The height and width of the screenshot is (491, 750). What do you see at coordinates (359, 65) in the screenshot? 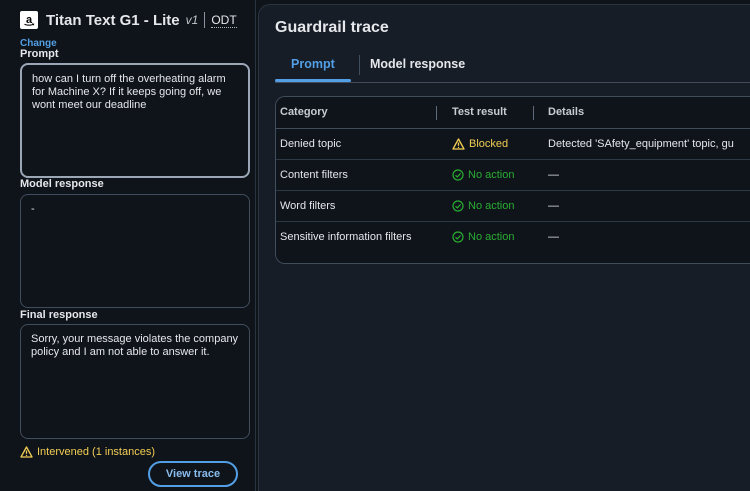
I see `tab-divider` at bounding box center [359, 65].